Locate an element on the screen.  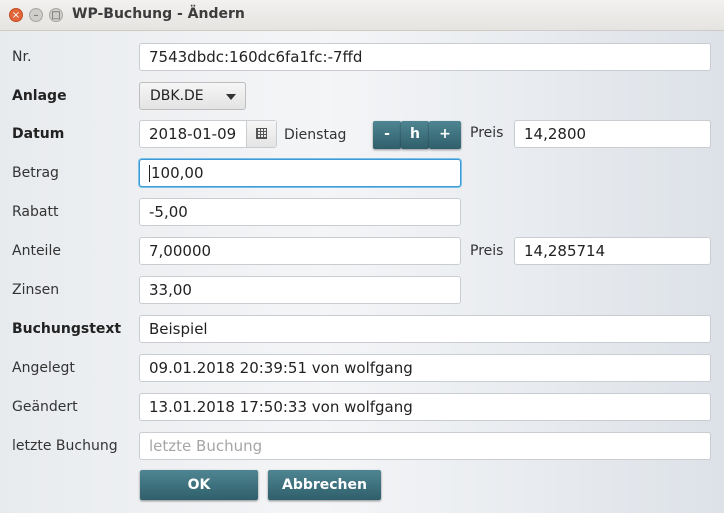
calendar-icon is located at coordinates (261, 133).